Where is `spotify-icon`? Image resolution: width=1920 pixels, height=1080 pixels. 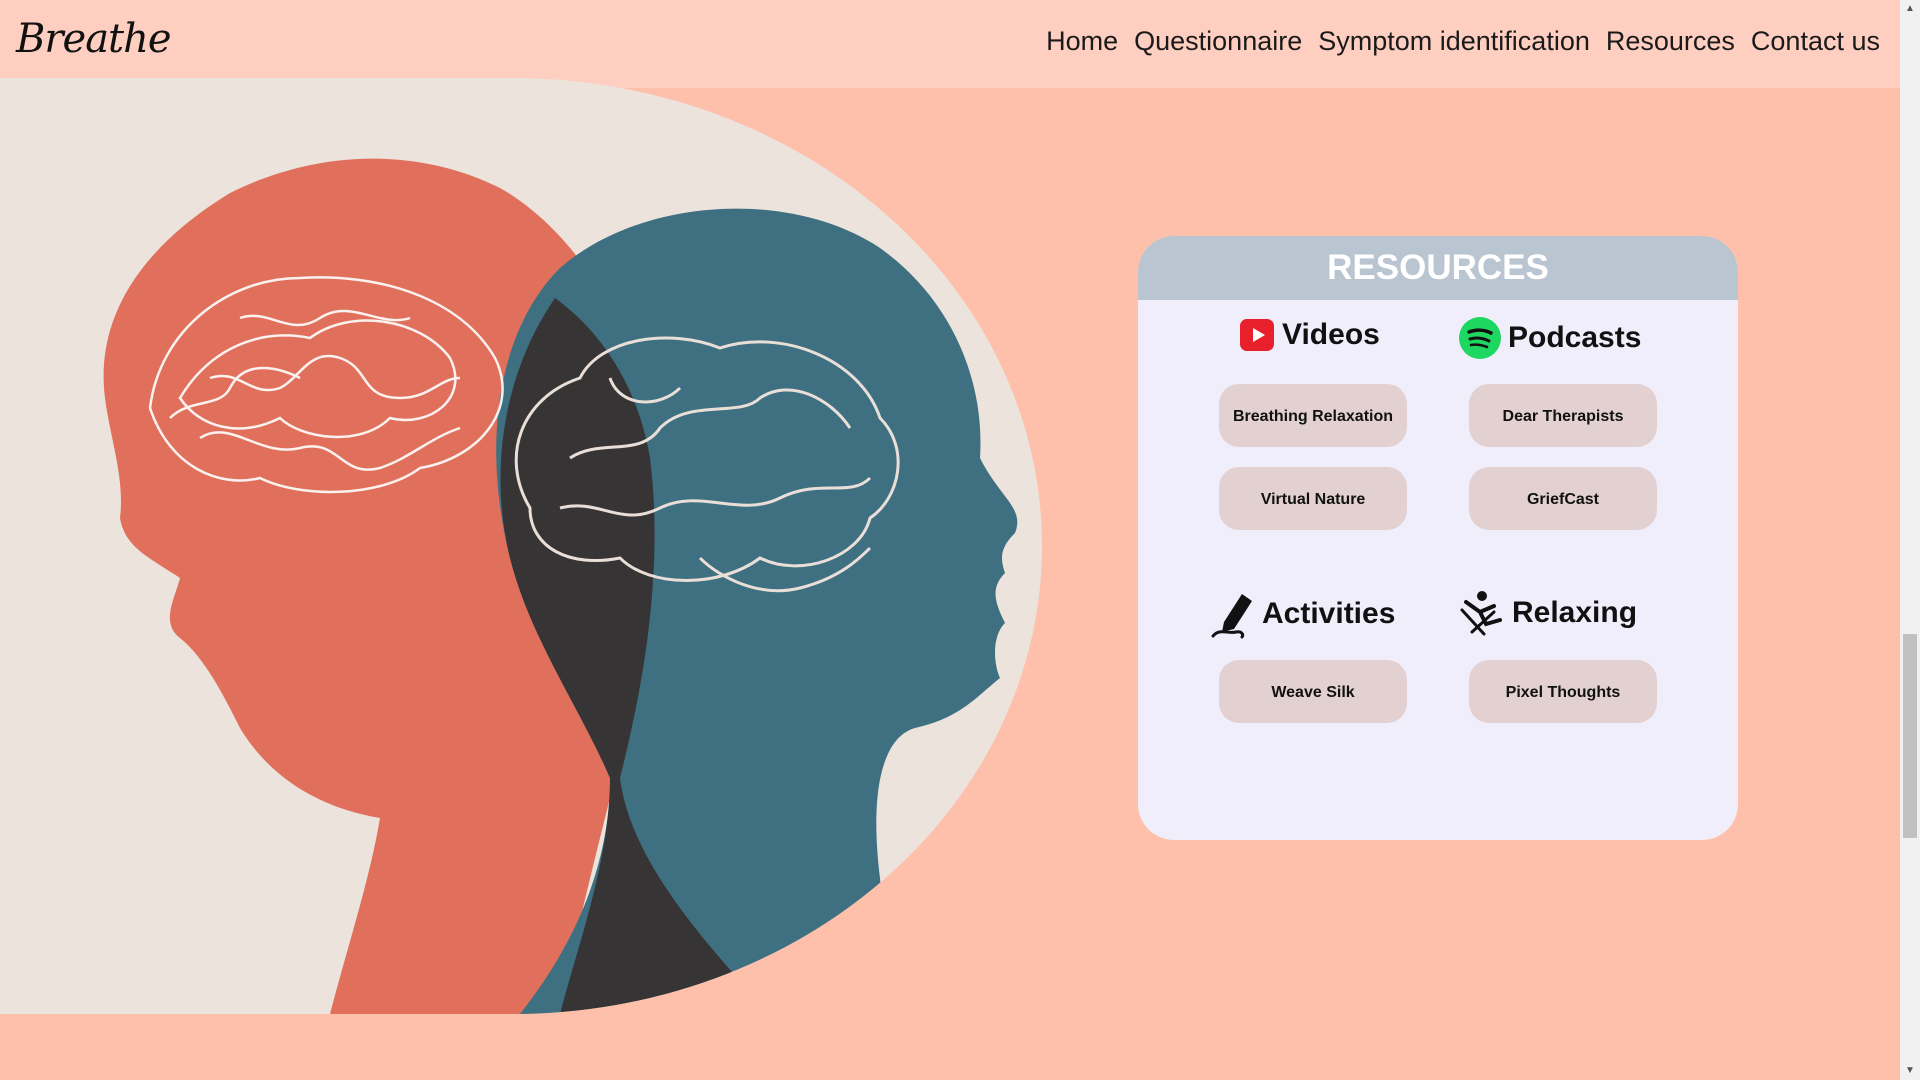 spotify-icon is located at coordinates (1480, 338).